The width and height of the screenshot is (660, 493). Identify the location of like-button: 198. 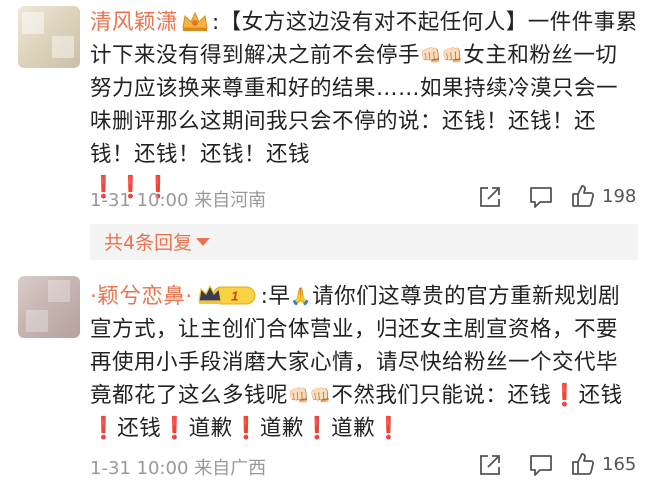
(603, 196).